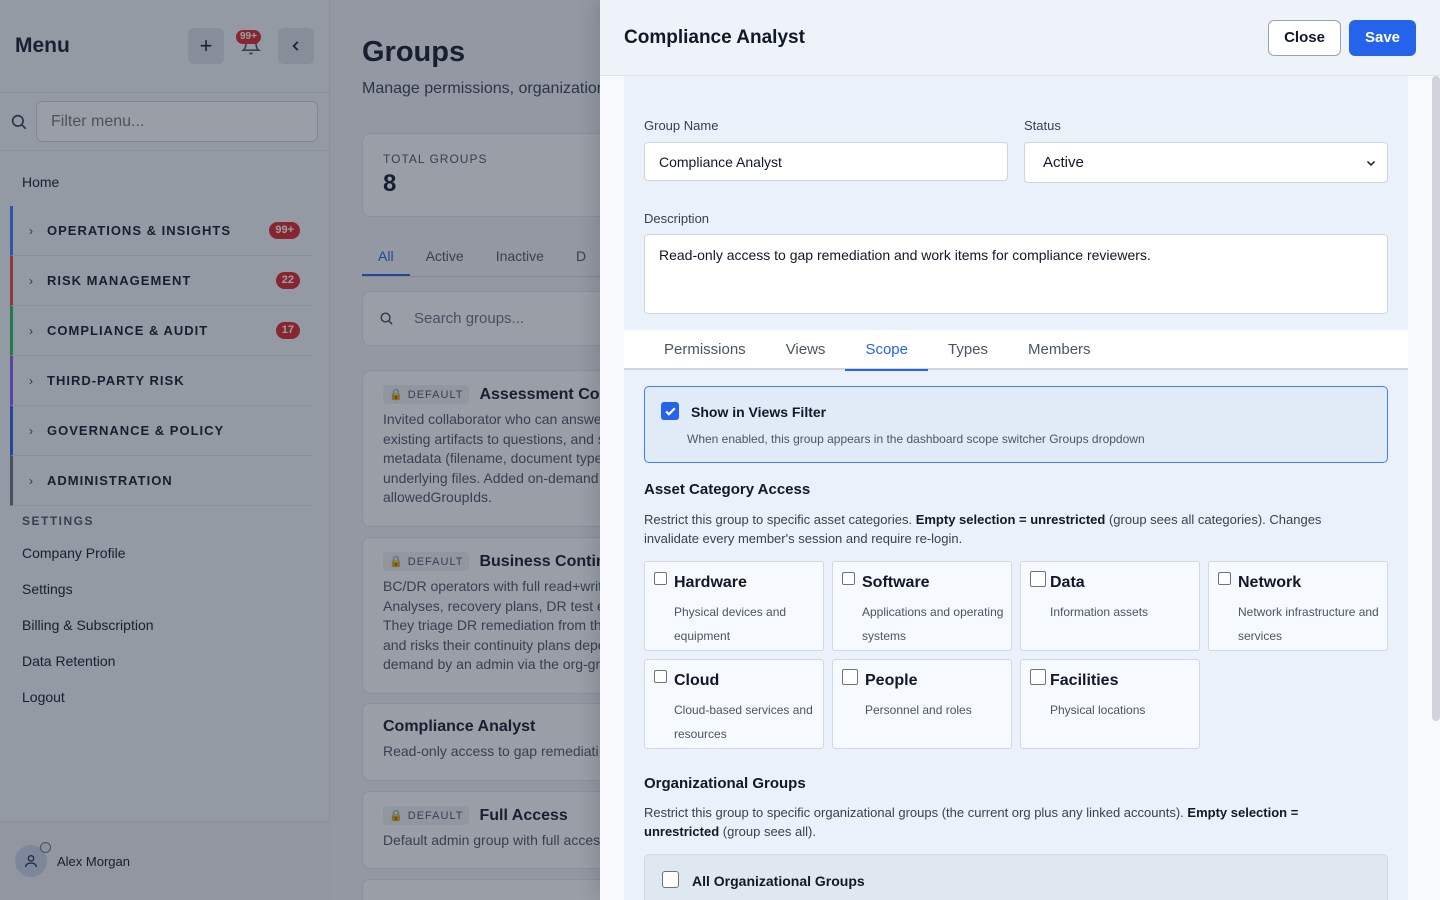  Describe the element at coordinates (1382, 37) in the screenshot. I see `save-button: Save` at that location.